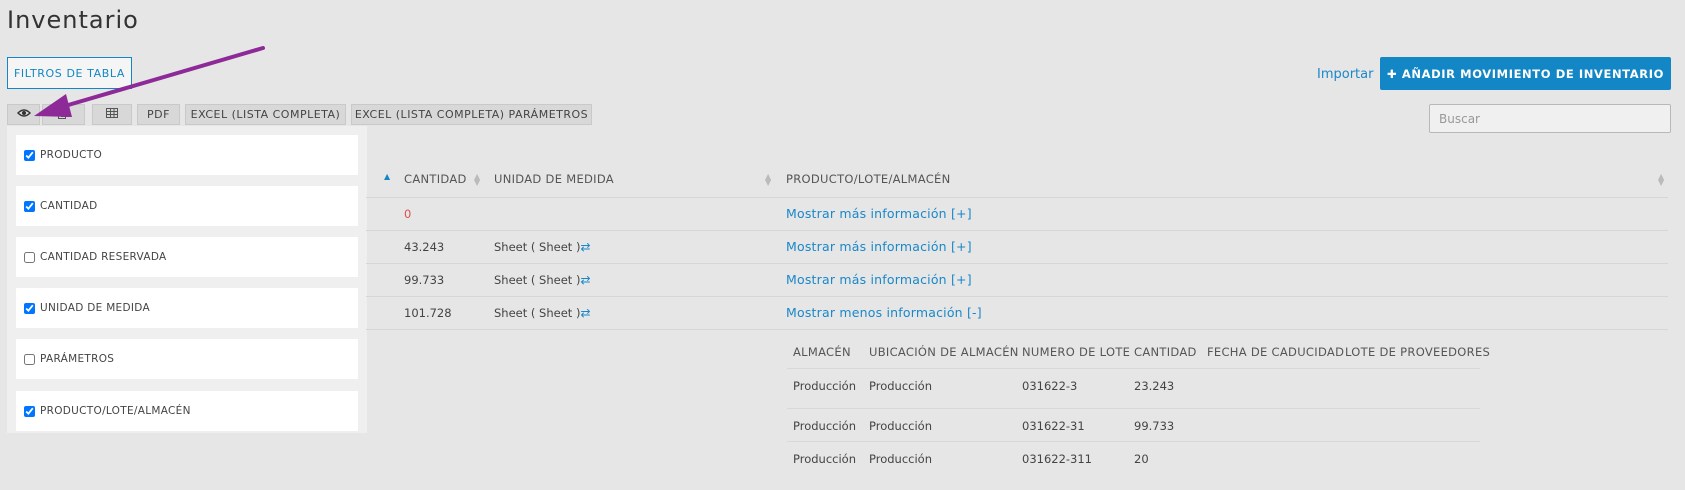 This screenshot has width=1685, height=490. Describe the element at coordinates (77, 359) in the screenshot. I see `column-toggle-label: PARÁMETROS` at that location.